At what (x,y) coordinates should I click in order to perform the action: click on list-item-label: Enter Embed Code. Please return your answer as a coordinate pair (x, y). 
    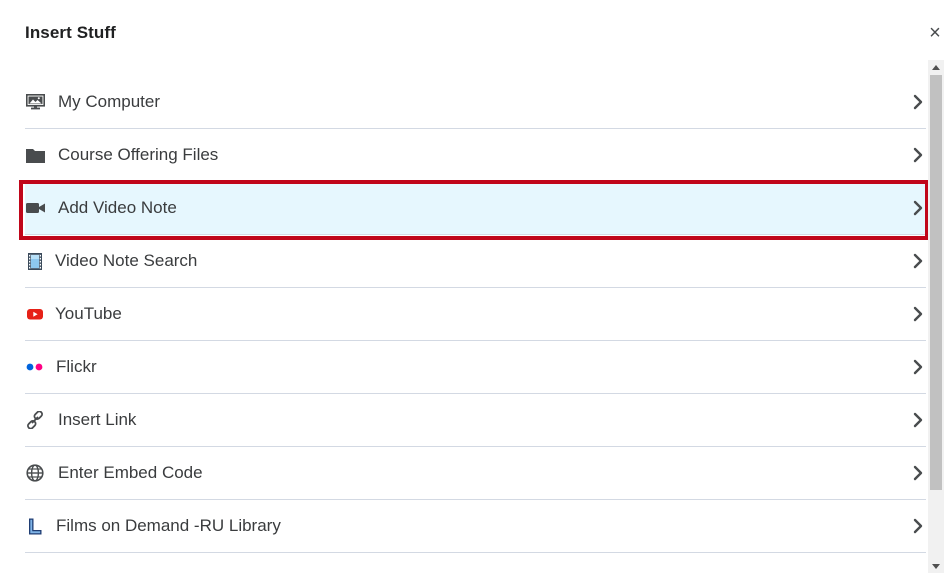
    Looking at the image, I should click on (130, 472).